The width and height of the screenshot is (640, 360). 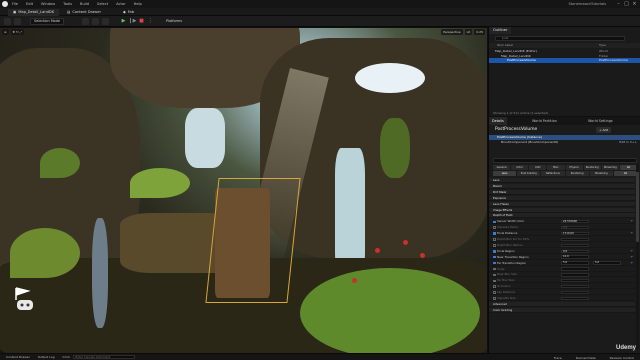 What do you see at coordinates (48, 4) in the screenshot?
I see `menu-window: Window` at bounding box center [48, 4].